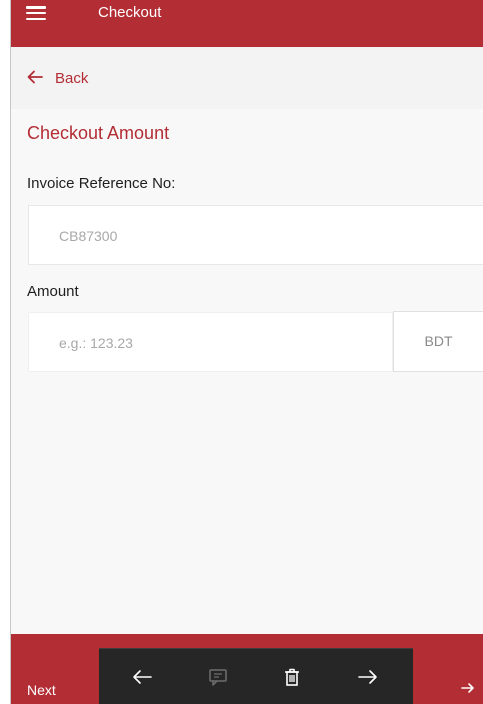 Image resolution: width=483 pixels, height=704 pixels. Describe the element at coordinates (247, 78) in the screenshot. I see `back-link: Back` at that location.